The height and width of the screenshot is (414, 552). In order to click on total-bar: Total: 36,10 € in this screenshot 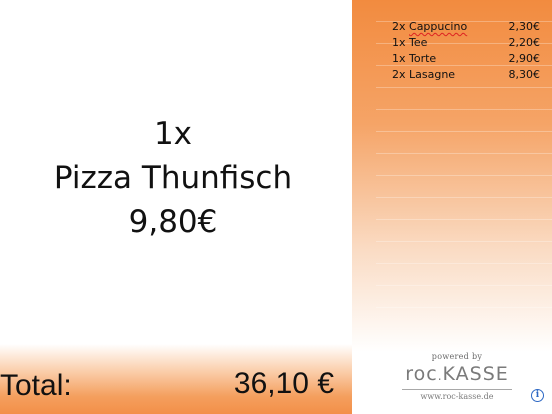, I will do `click(176, 379)`.